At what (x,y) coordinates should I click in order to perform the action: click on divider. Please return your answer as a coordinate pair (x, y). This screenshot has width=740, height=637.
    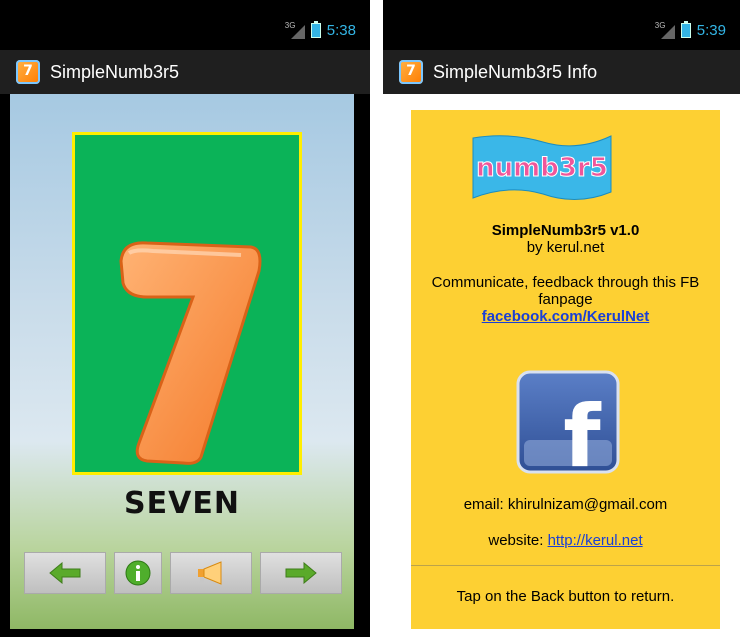
    Looking at the image, I should click on (565, 565).